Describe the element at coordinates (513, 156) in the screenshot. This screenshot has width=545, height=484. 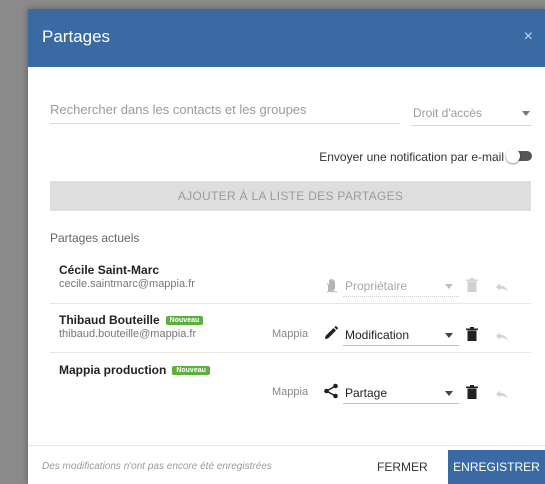
I see `toggle-knob` at that location.